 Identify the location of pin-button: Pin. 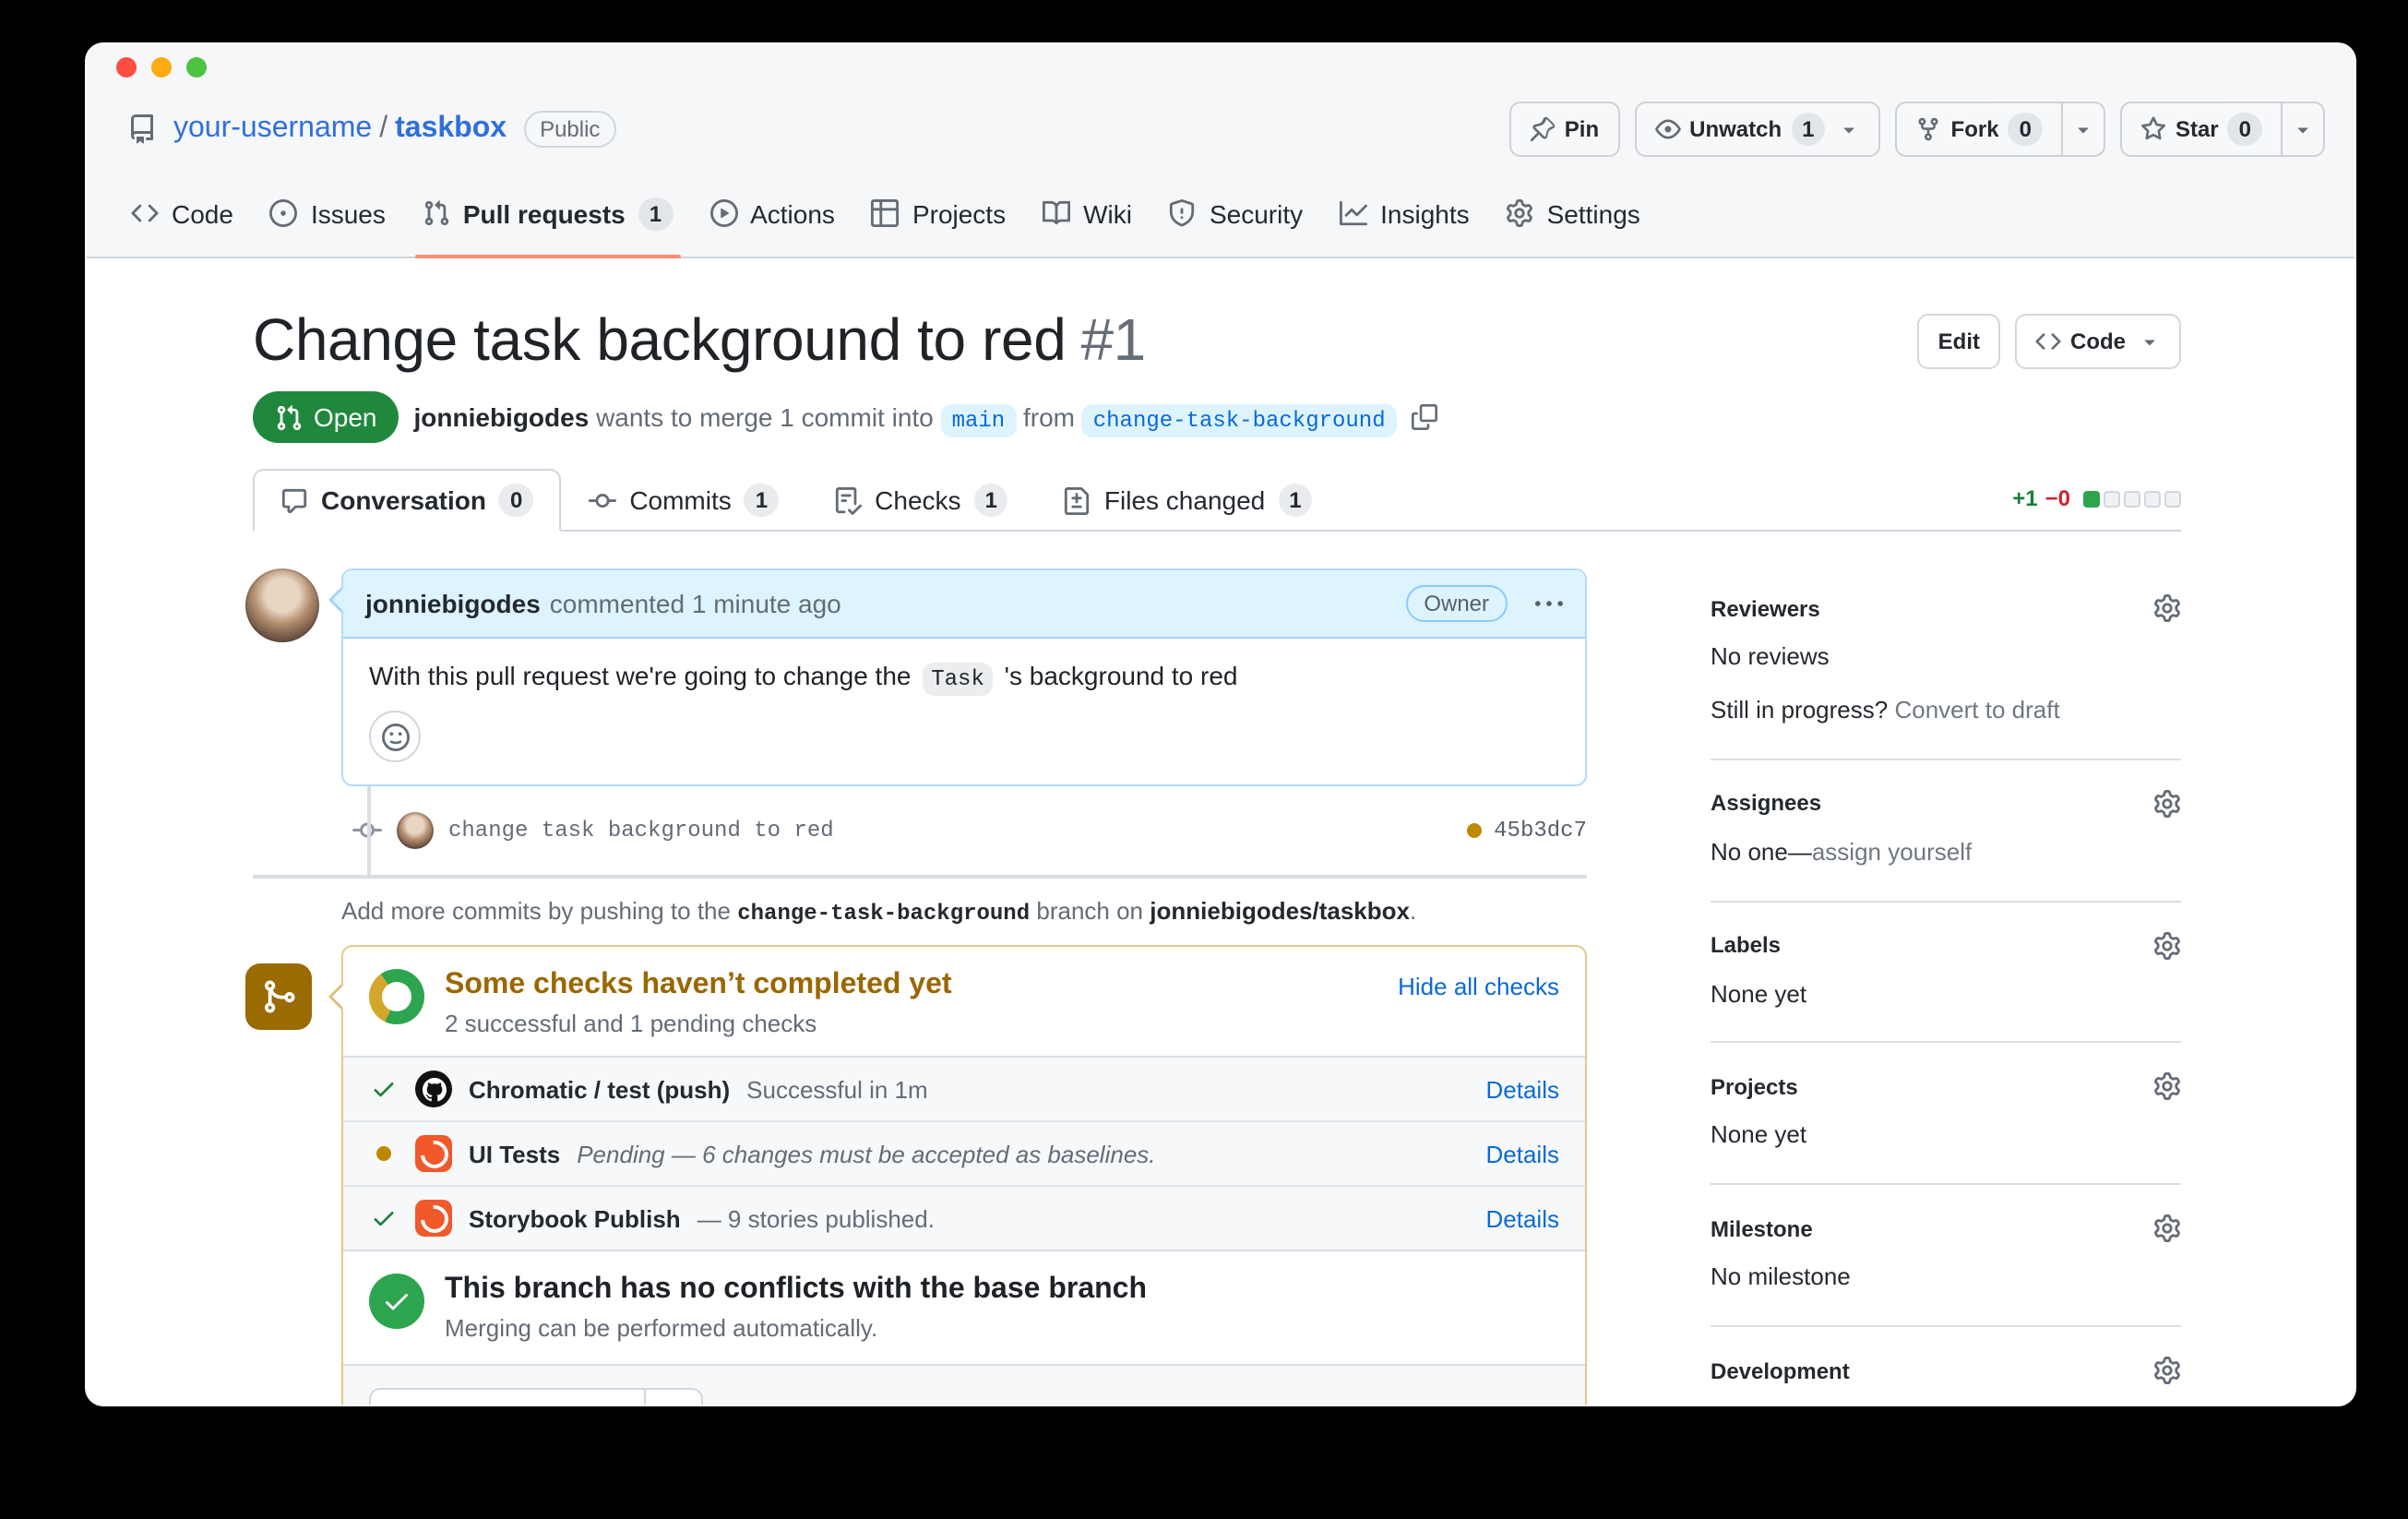
(1564, 129).